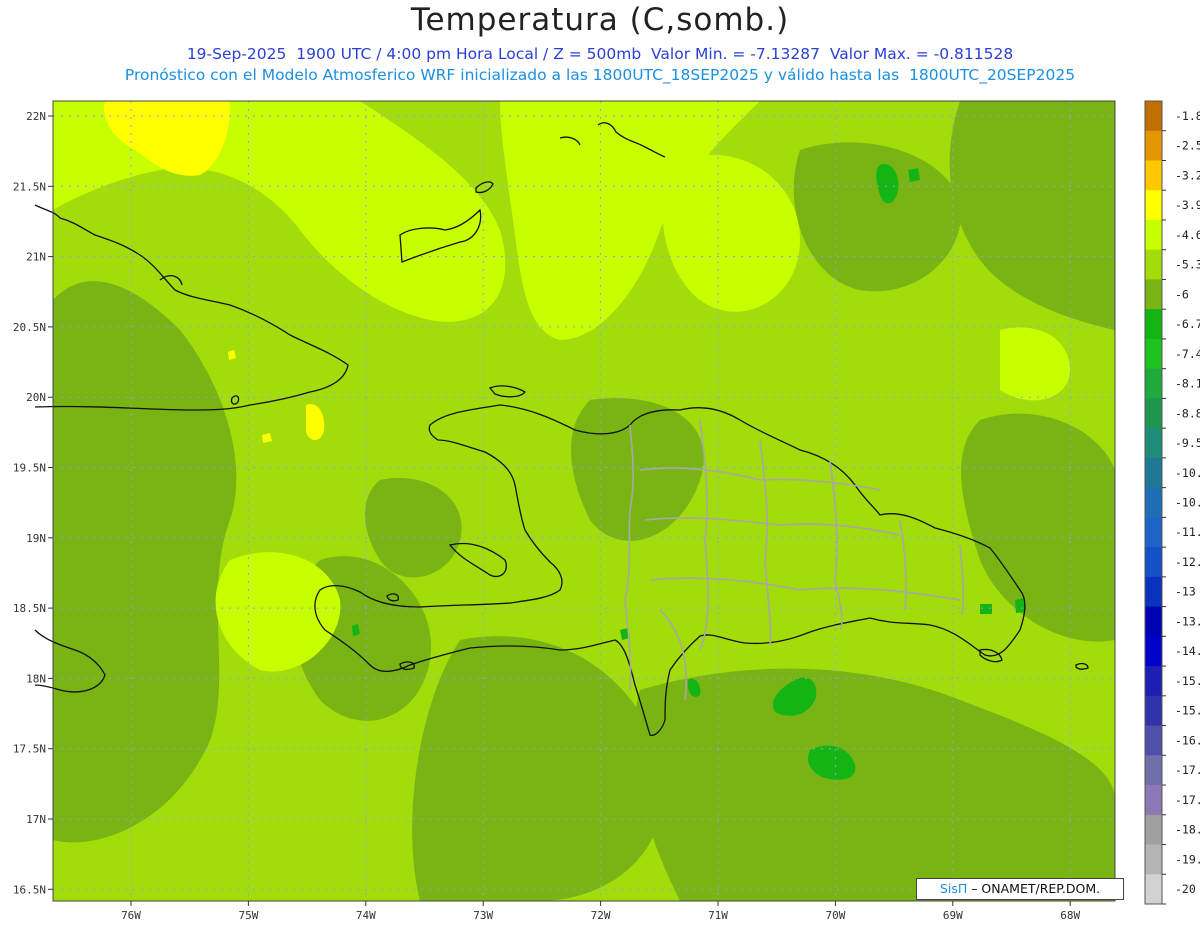 This screenshot has width=1200, height=927. I want to click on colorbar-label: -3.2, so click(1187, 175).